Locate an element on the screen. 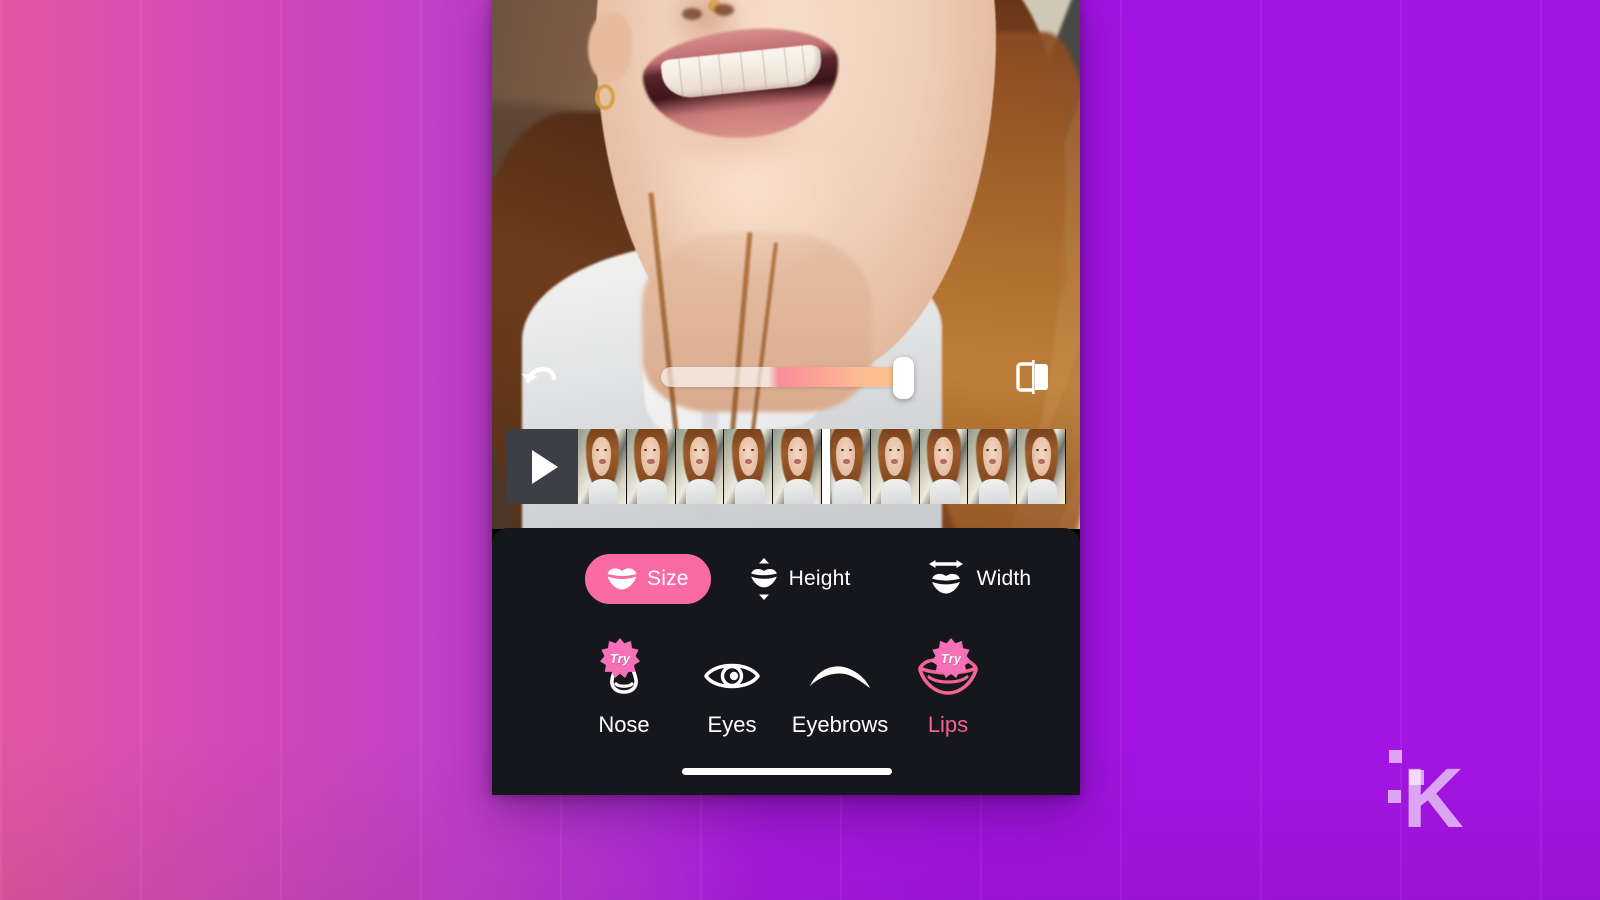  watermark-letter: K is located at coordinates (1433, 798).